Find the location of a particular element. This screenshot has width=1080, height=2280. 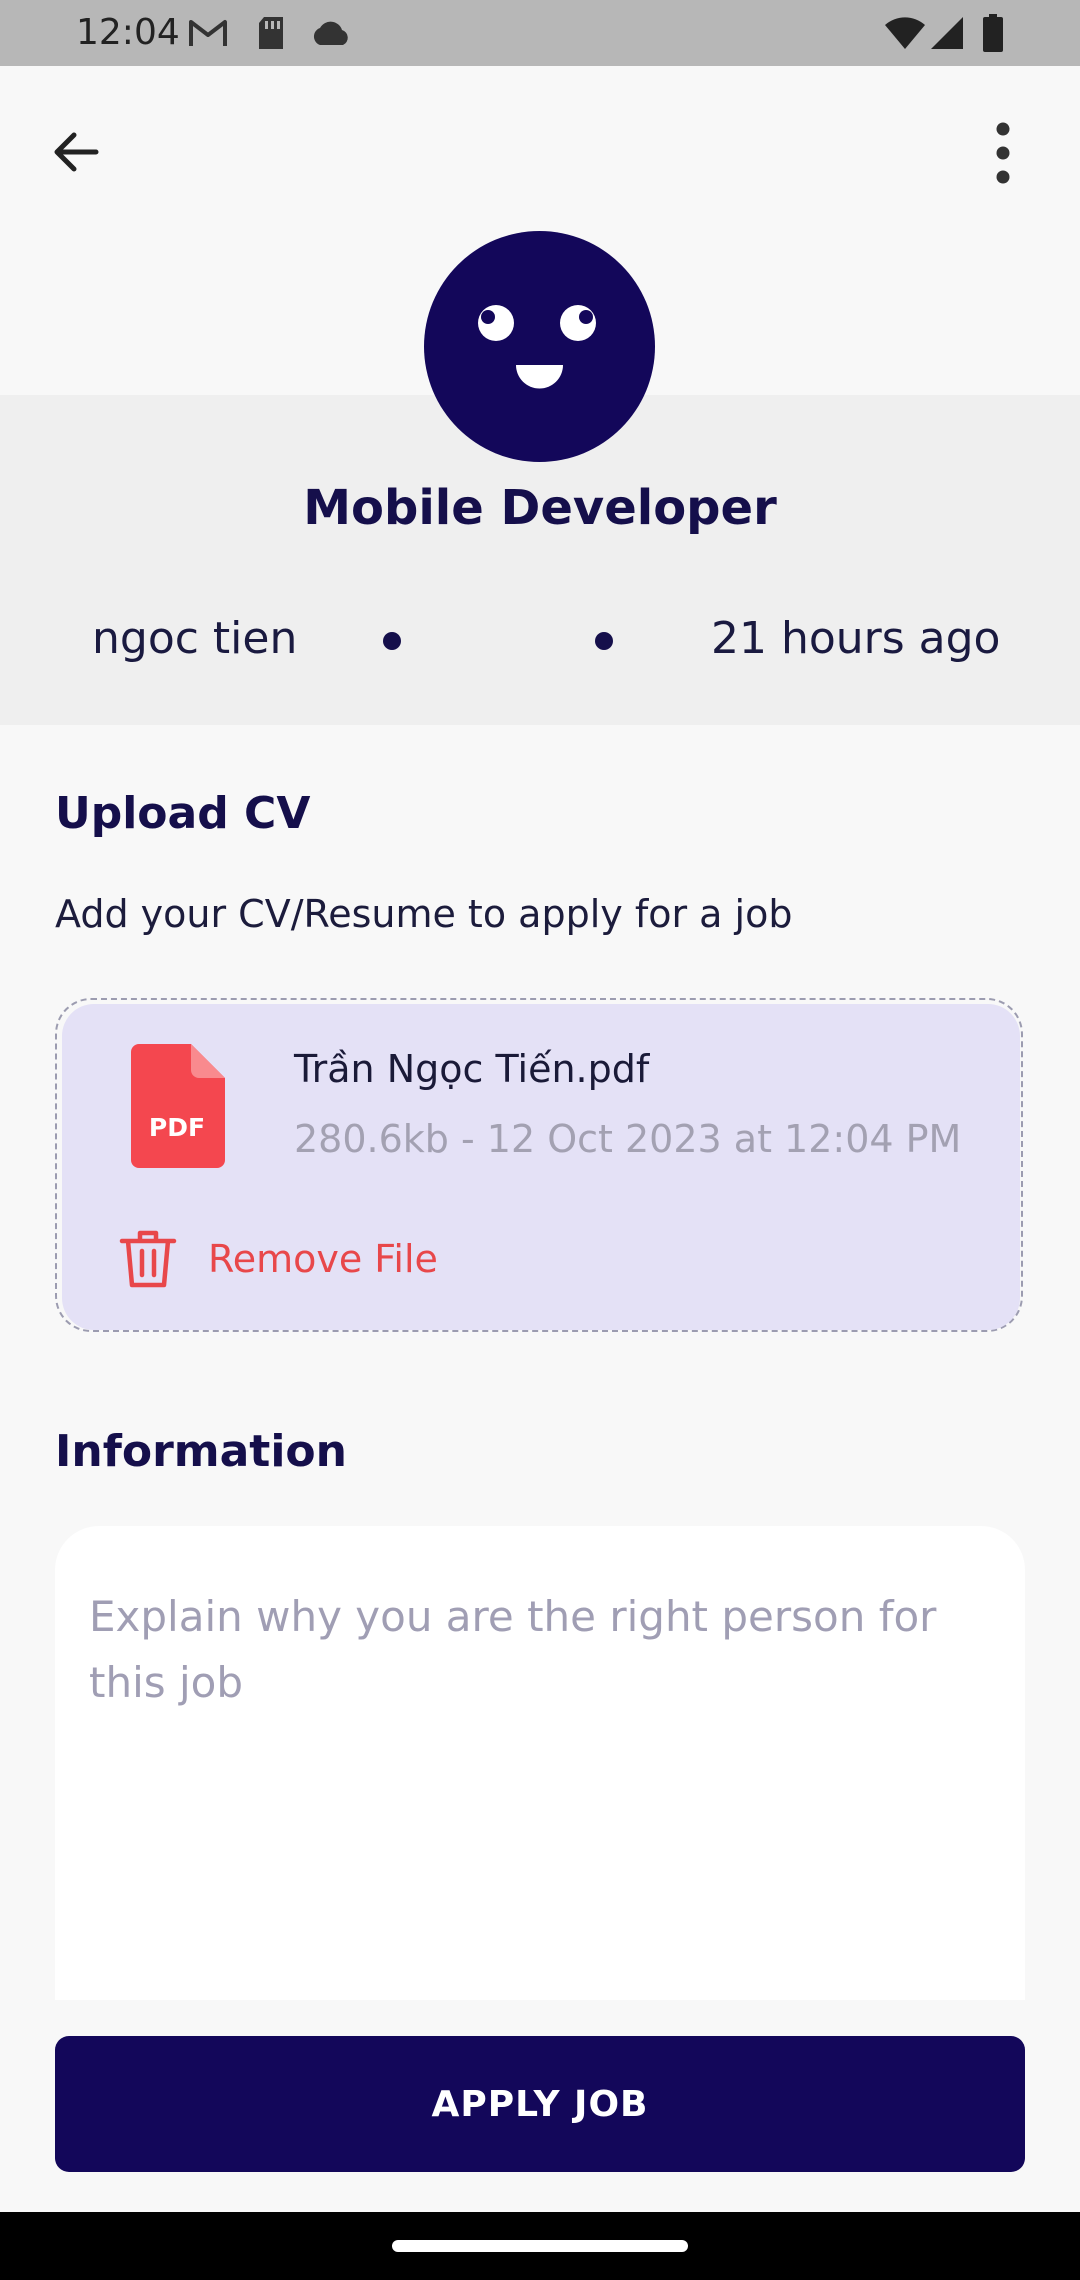

gmail-icon is located at coordinates (208, 33).